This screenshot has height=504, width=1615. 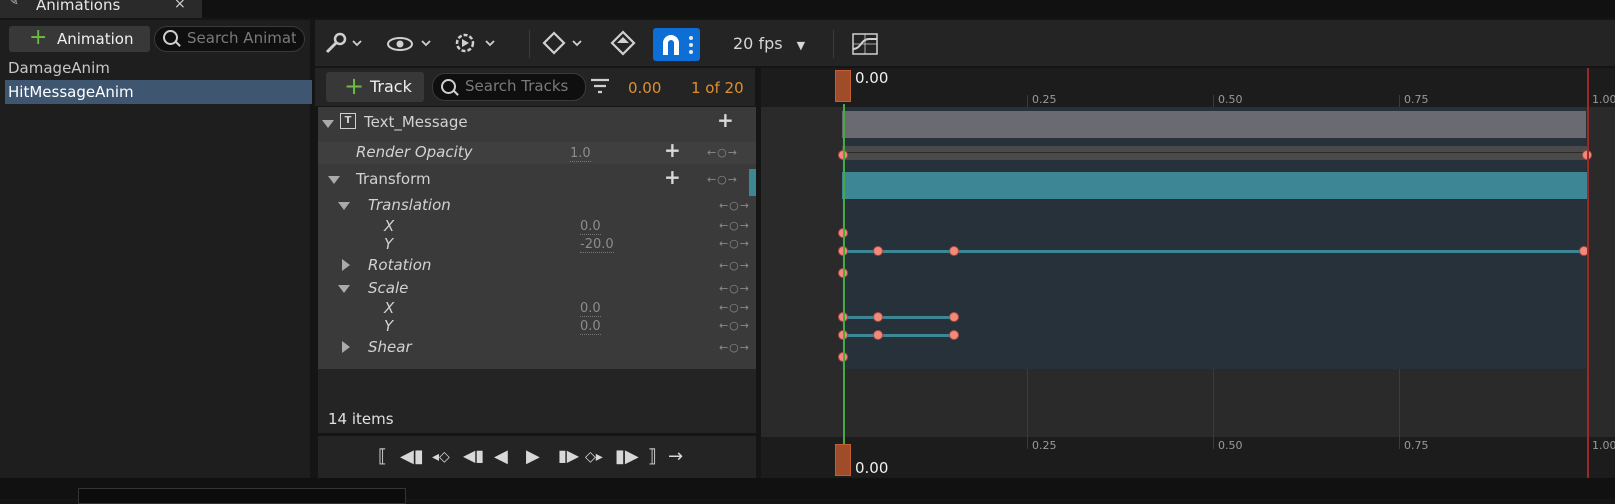 What do you see at coordinates (1588, 273) in the screenshot?
I see `playback-end-marker` at bounding box center [1588, 273].